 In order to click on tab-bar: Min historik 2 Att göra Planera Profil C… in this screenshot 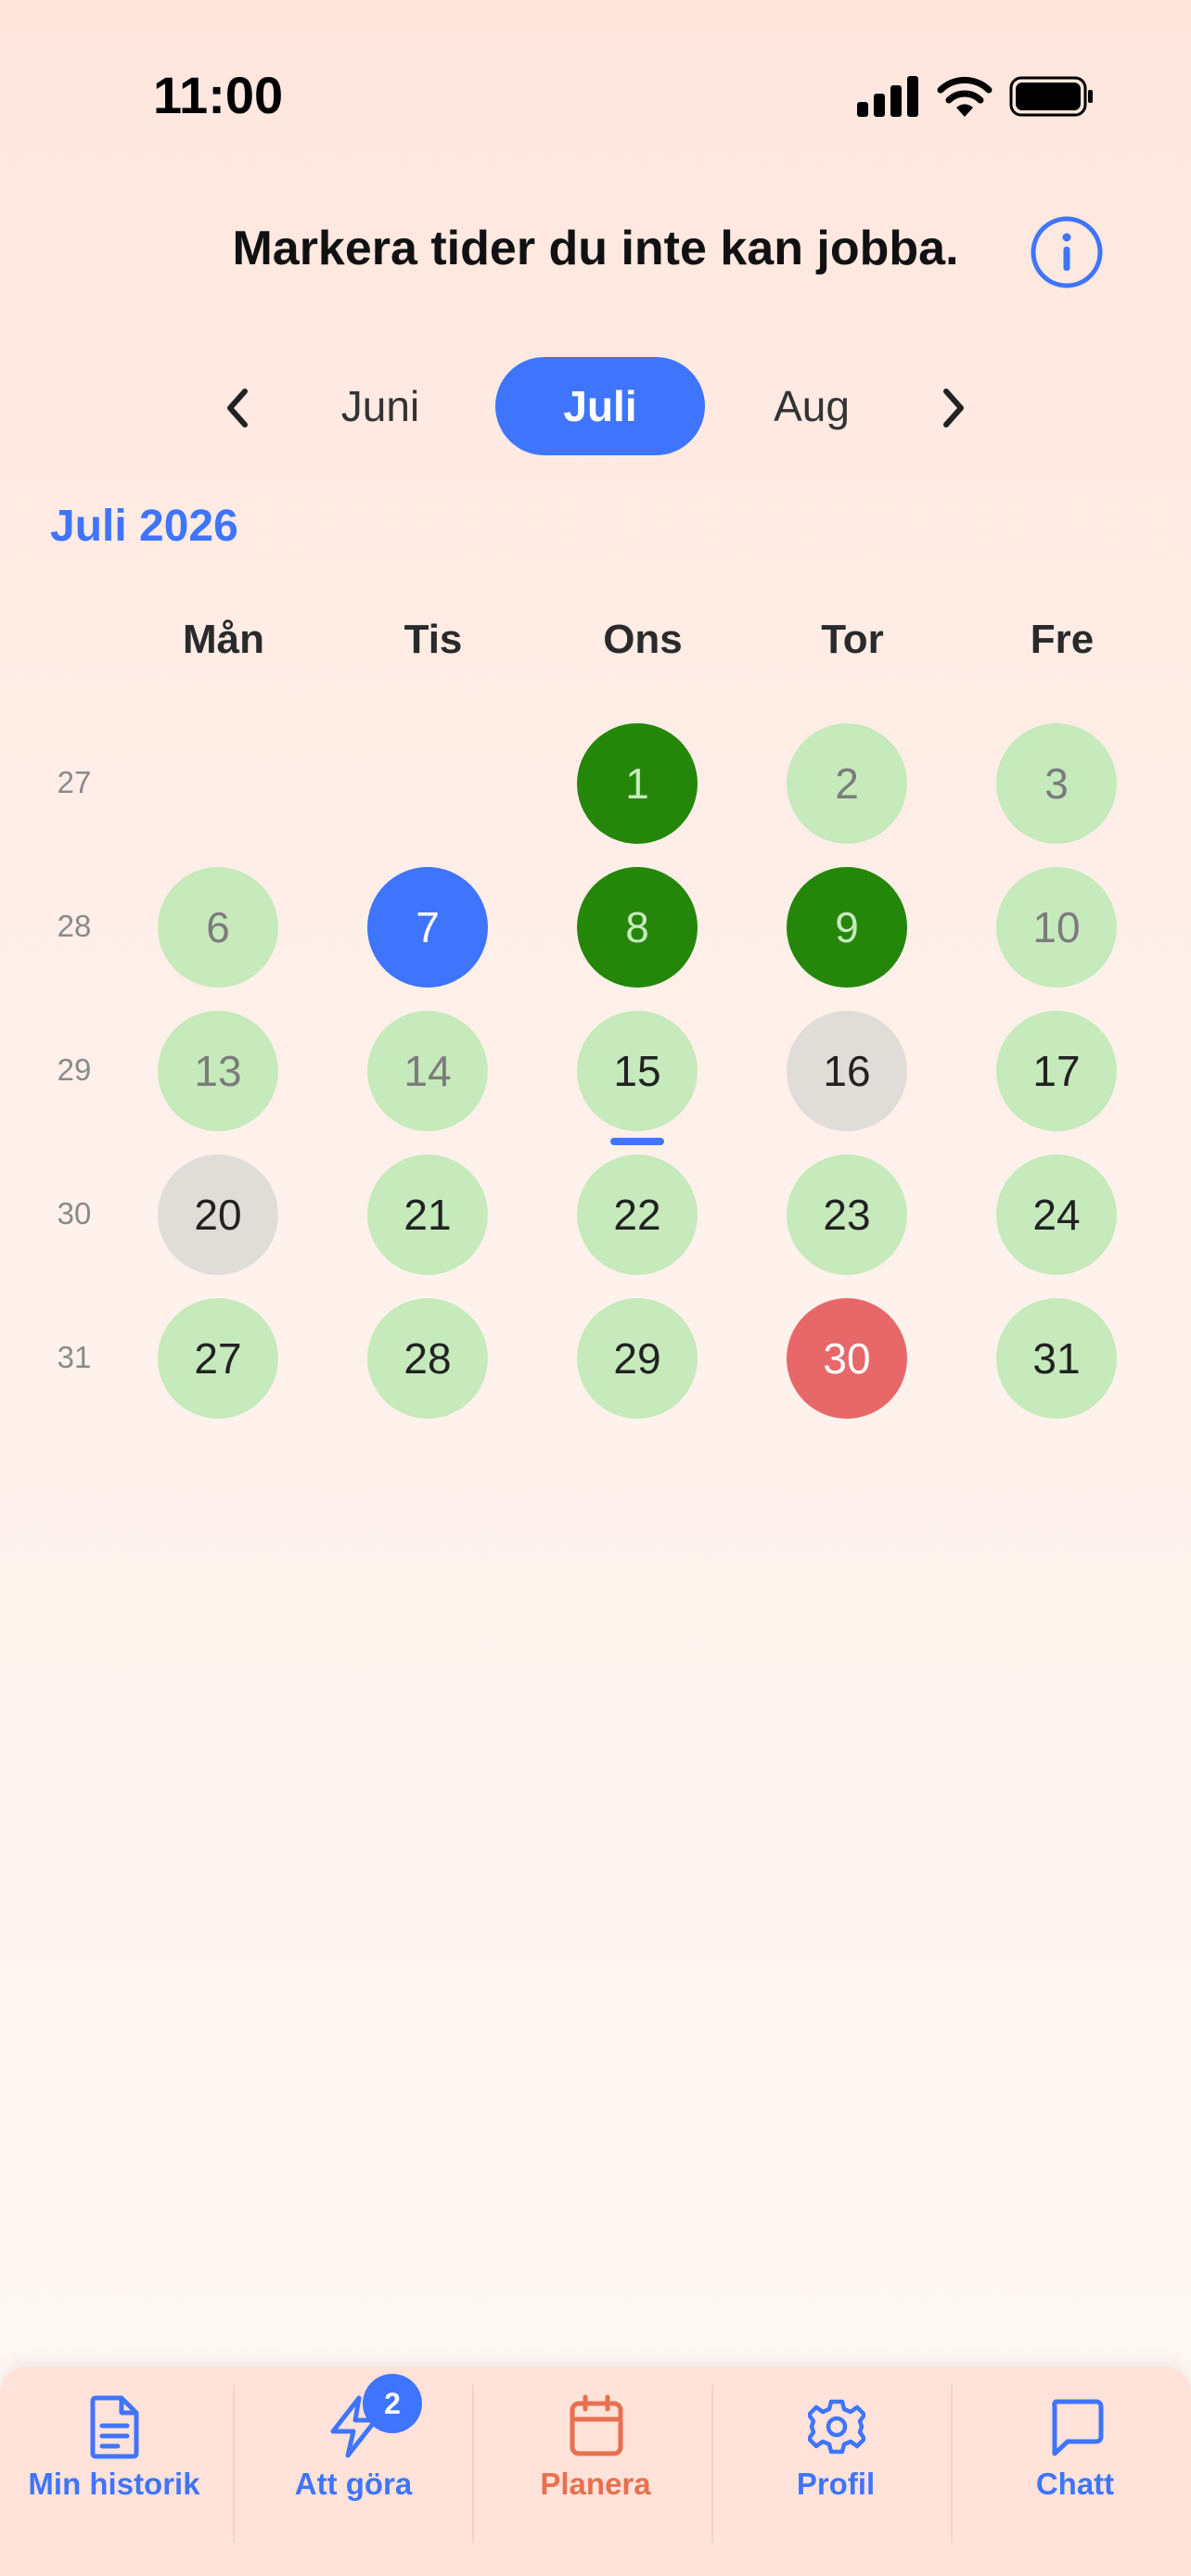, I will do `click(595, 2471)`.